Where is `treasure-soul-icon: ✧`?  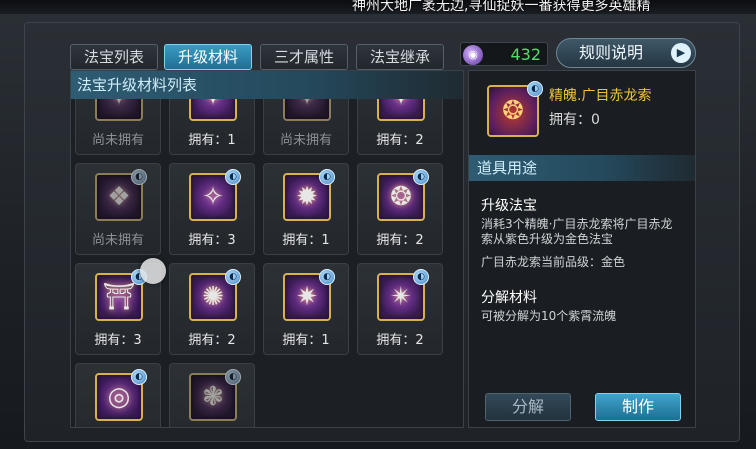 treasure-soul-icon: ✧ is located at coordinates (213, 197).